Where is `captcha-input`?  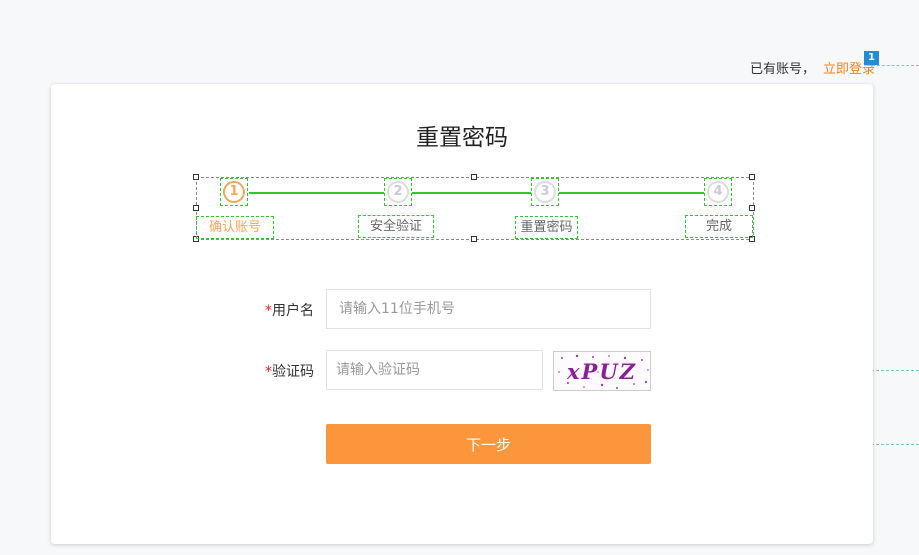
captcha-input is located at coordinates (434, 370).